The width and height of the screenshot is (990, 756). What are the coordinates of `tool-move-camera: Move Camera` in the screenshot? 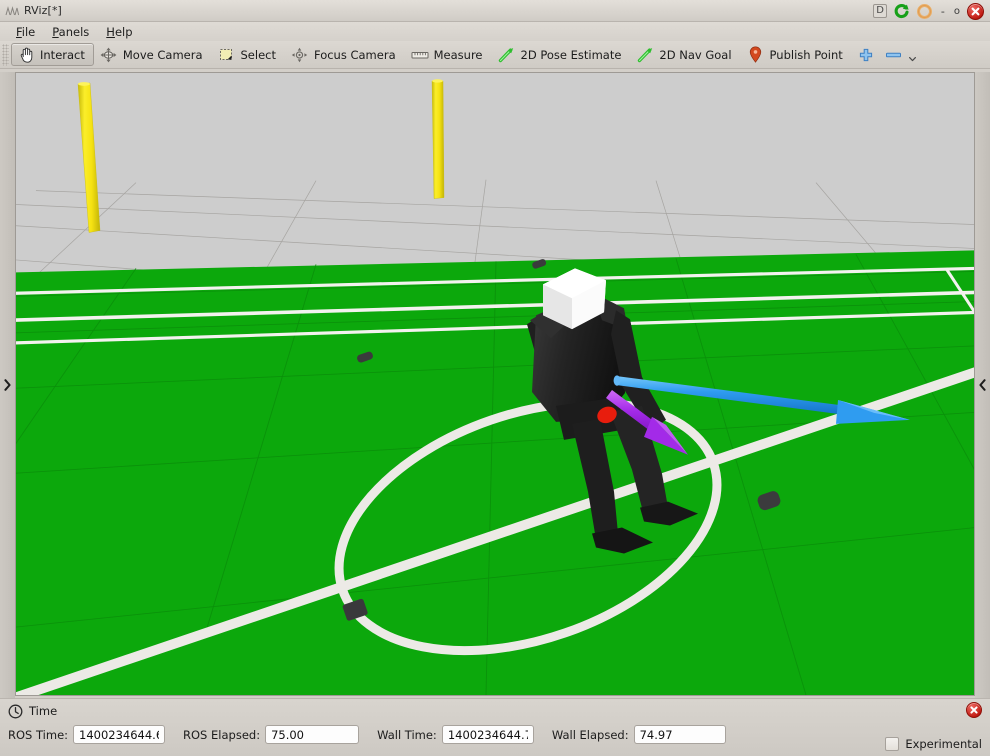 It's located at (153, 54).